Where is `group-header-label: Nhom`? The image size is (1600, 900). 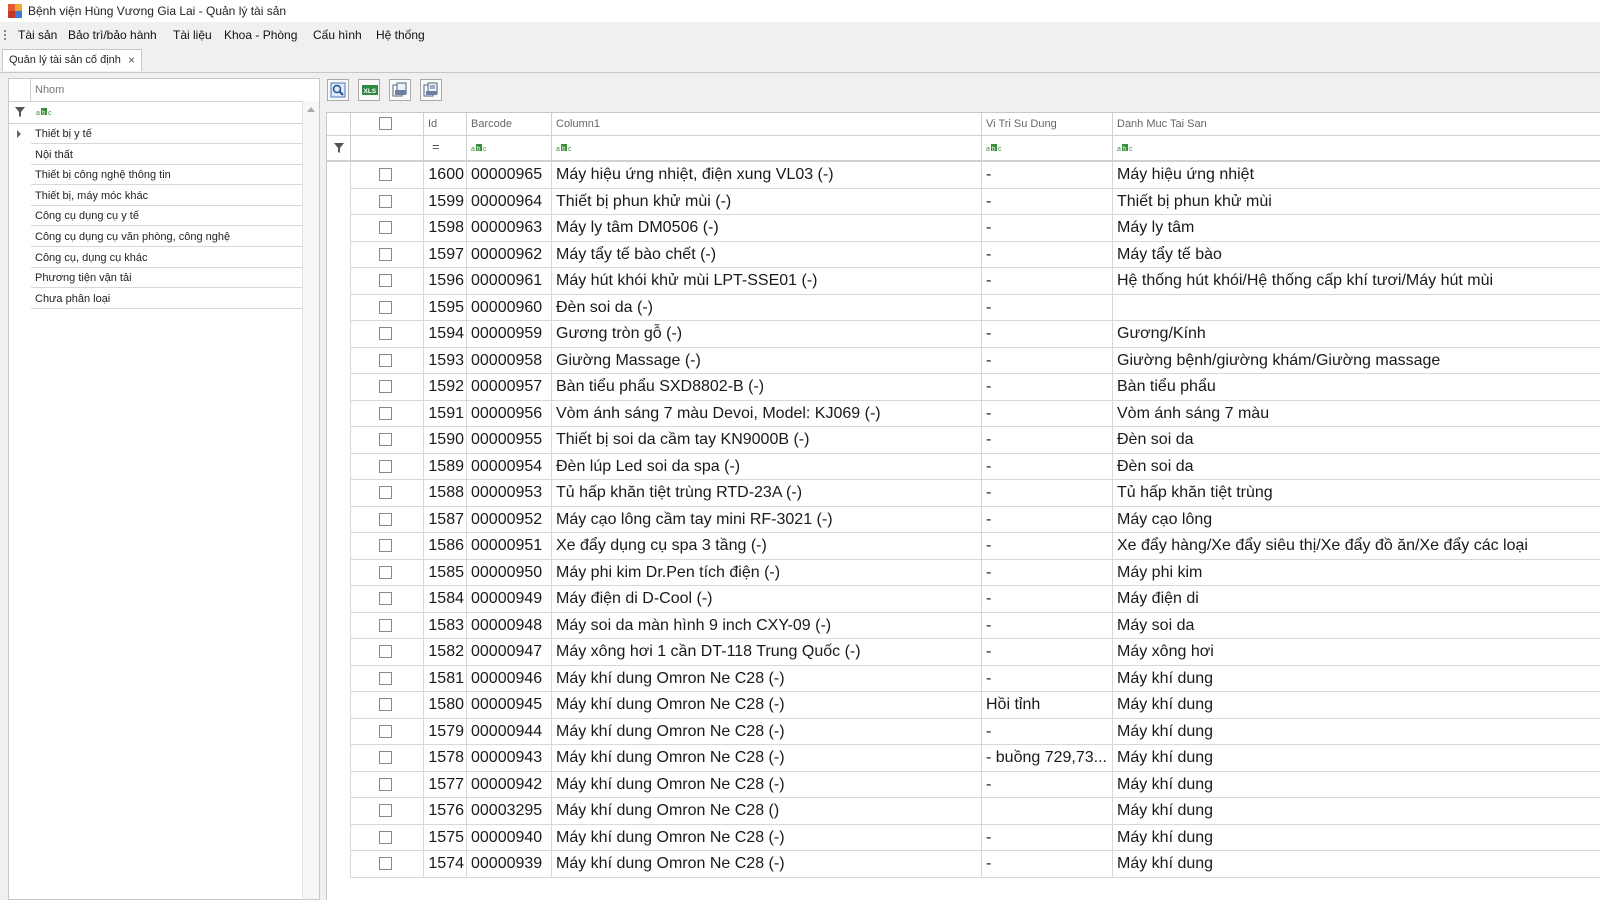 group-header-label: Nhom is located at coordinates (49, 90).